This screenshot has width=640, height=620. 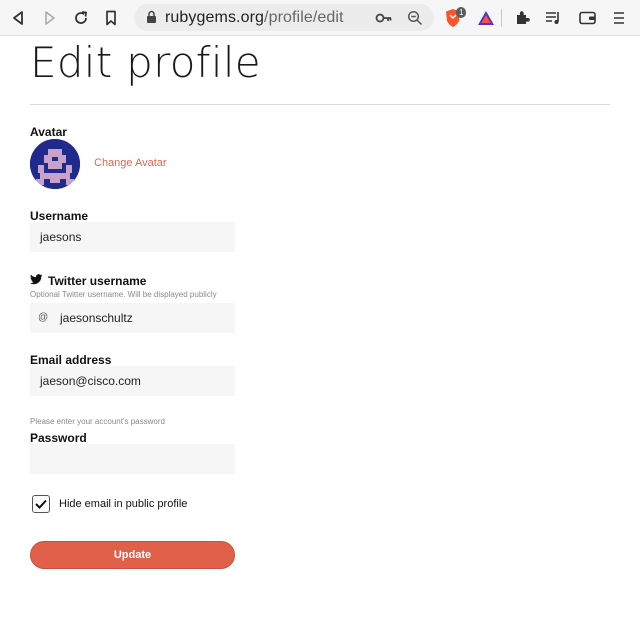 What do you see at coordinates (97, 281) in the screenshot?
I see `twitter-label: Twitter username` at bounding box center [97, 281].